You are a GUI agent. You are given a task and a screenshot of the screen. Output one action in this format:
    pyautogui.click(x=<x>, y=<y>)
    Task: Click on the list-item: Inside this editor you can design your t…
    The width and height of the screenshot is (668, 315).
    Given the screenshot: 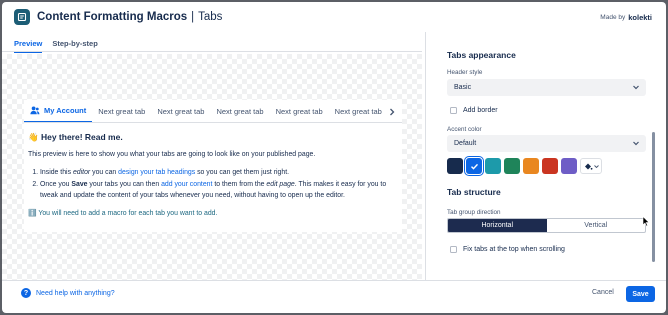 What is the action you would take?
    pyautogui.click(x=220, y=173)
    